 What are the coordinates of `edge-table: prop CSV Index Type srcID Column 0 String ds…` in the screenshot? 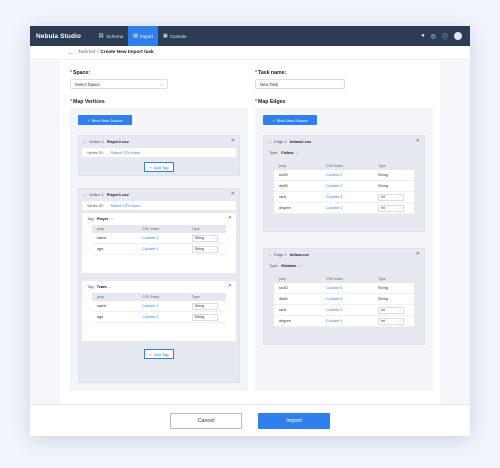 It's located at (344, 301).